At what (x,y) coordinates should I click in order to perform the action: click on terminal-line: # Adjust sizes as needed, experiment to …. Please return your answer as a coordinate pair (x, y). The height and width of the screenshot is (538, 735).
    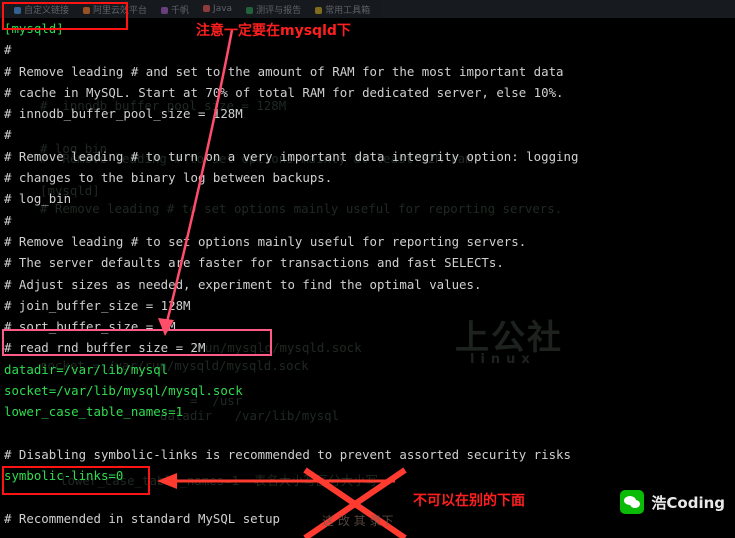
    Looking at the image, I should click on (243, 284).